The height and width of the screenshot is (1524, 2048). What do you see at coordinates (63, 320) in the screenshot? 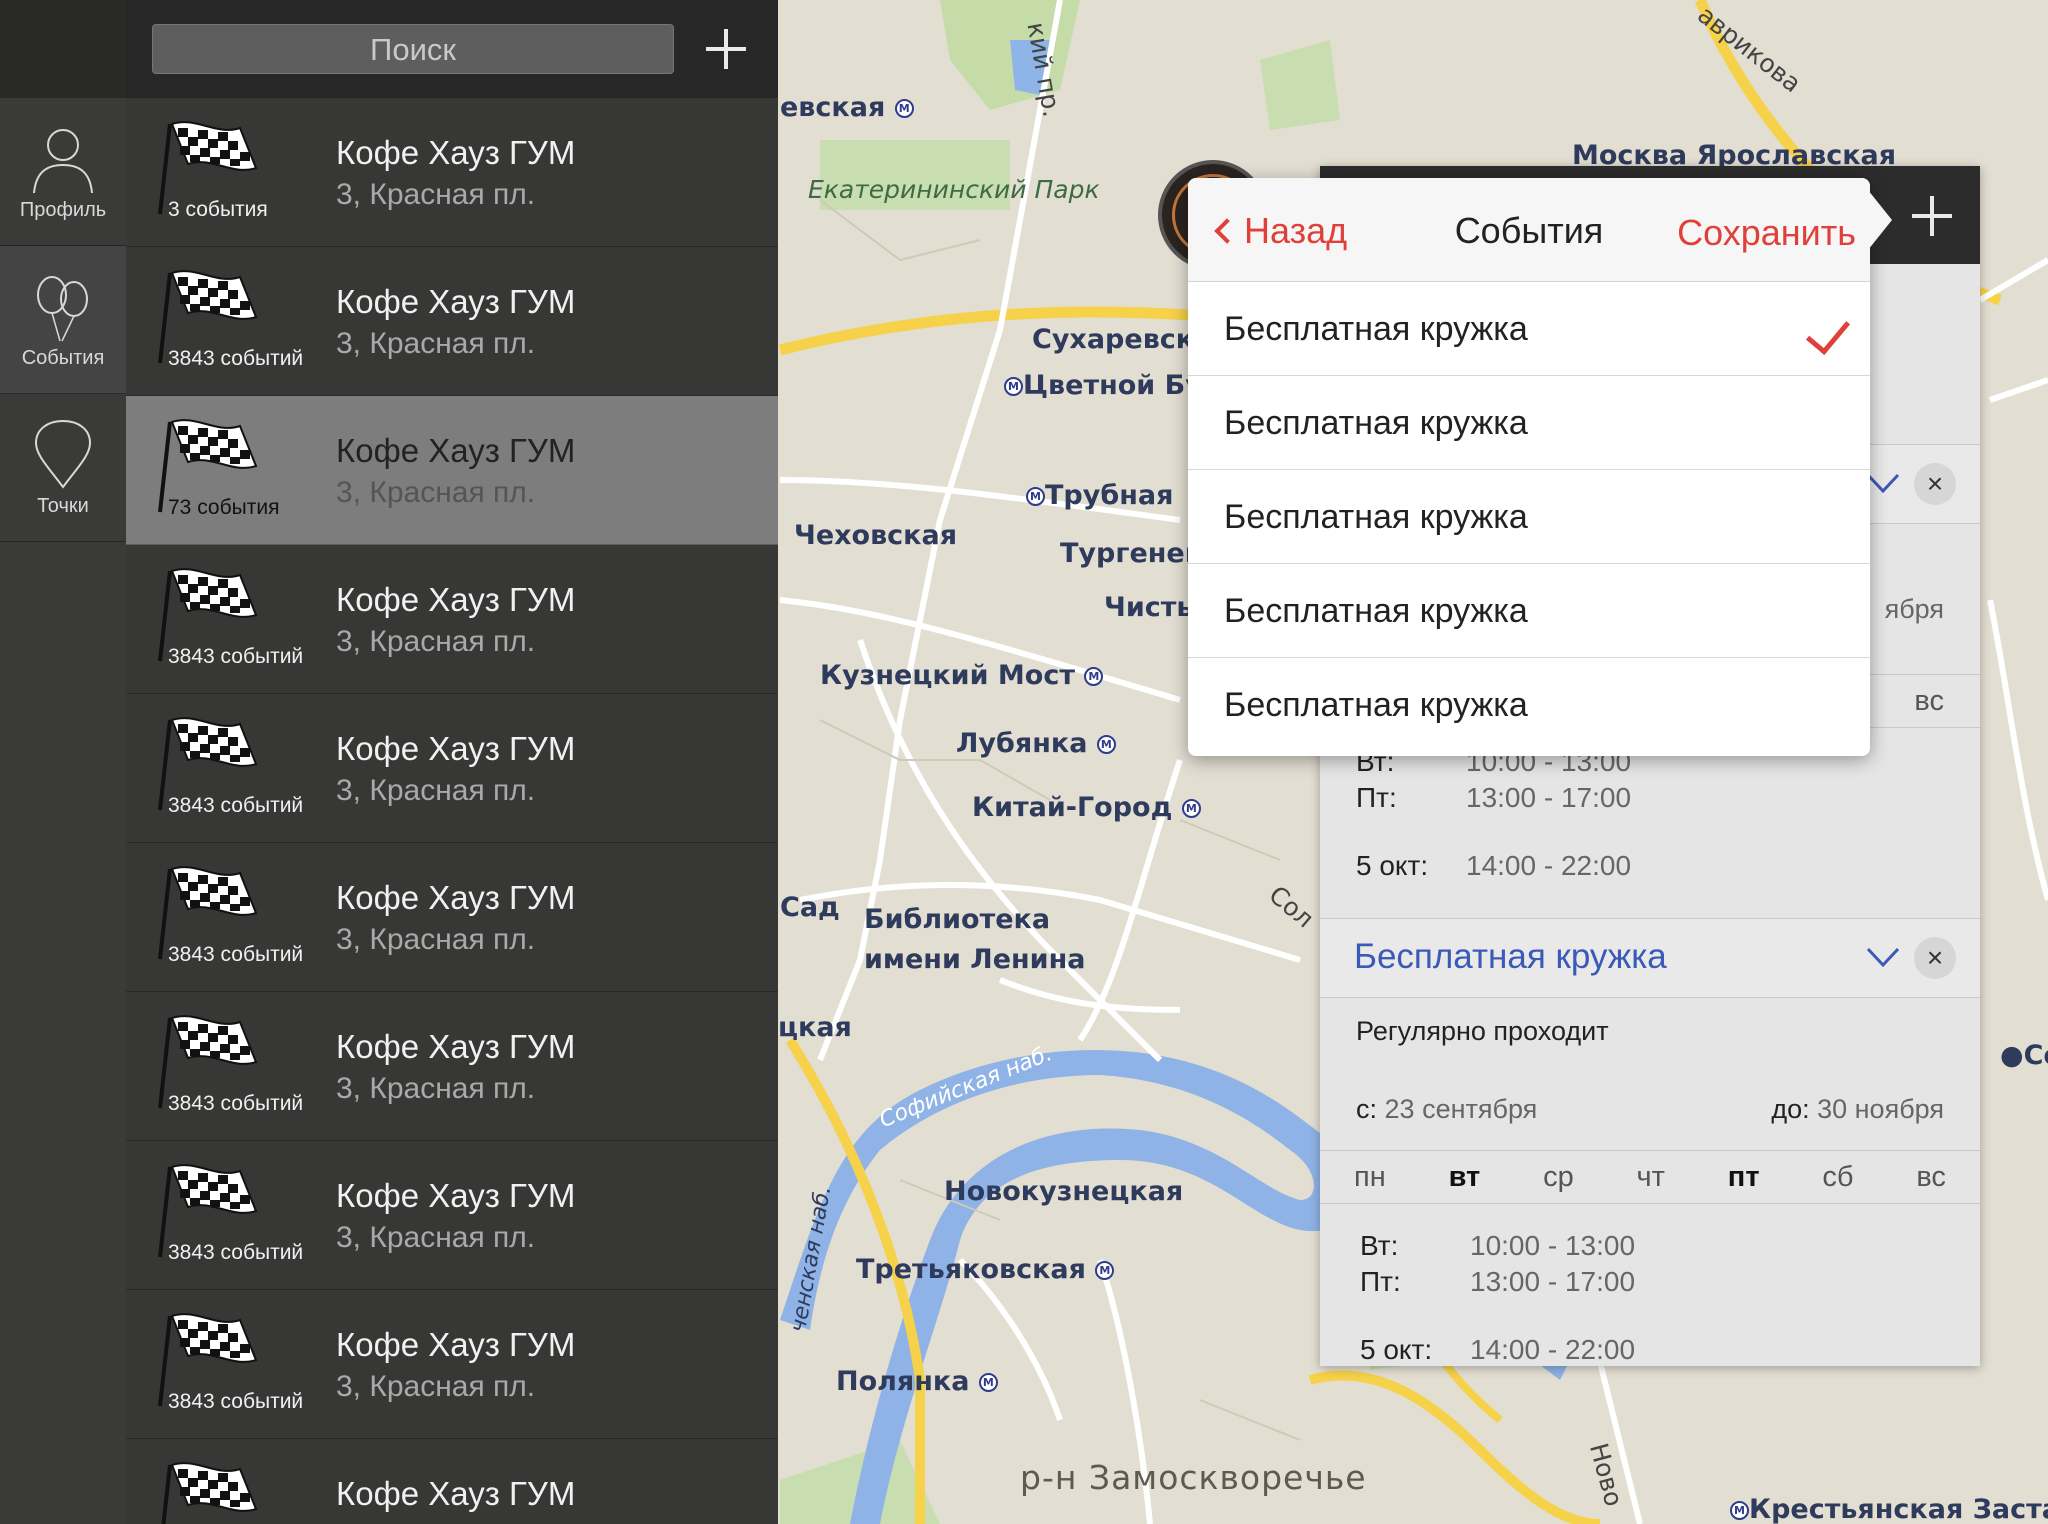
I see `rail-item-events: События` at bounding box center [63, 320].